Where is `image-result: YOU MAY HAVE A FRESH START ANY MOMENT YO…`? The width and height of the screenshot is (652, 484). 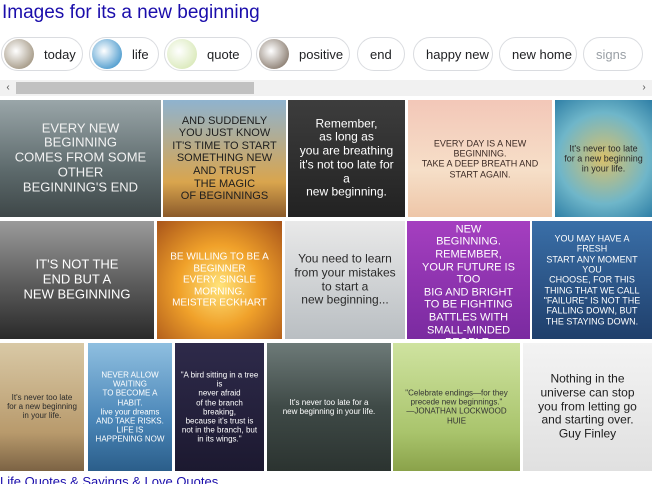 image-result: YOU MAY HAVE A FRESH START ANY MOMENT YO… is located at coordinates (592, 280).